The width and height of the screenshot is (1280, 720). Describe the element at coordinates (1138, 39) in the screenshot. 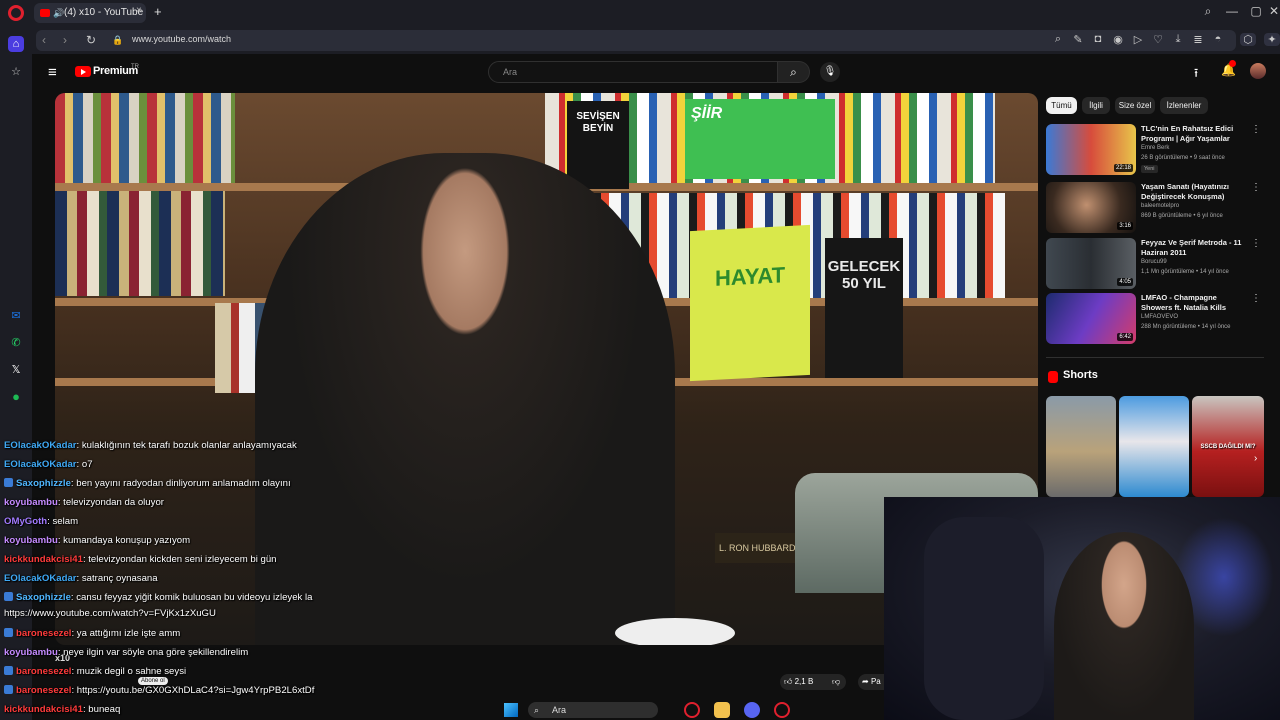

I see `play-icon: ▷` at that location.